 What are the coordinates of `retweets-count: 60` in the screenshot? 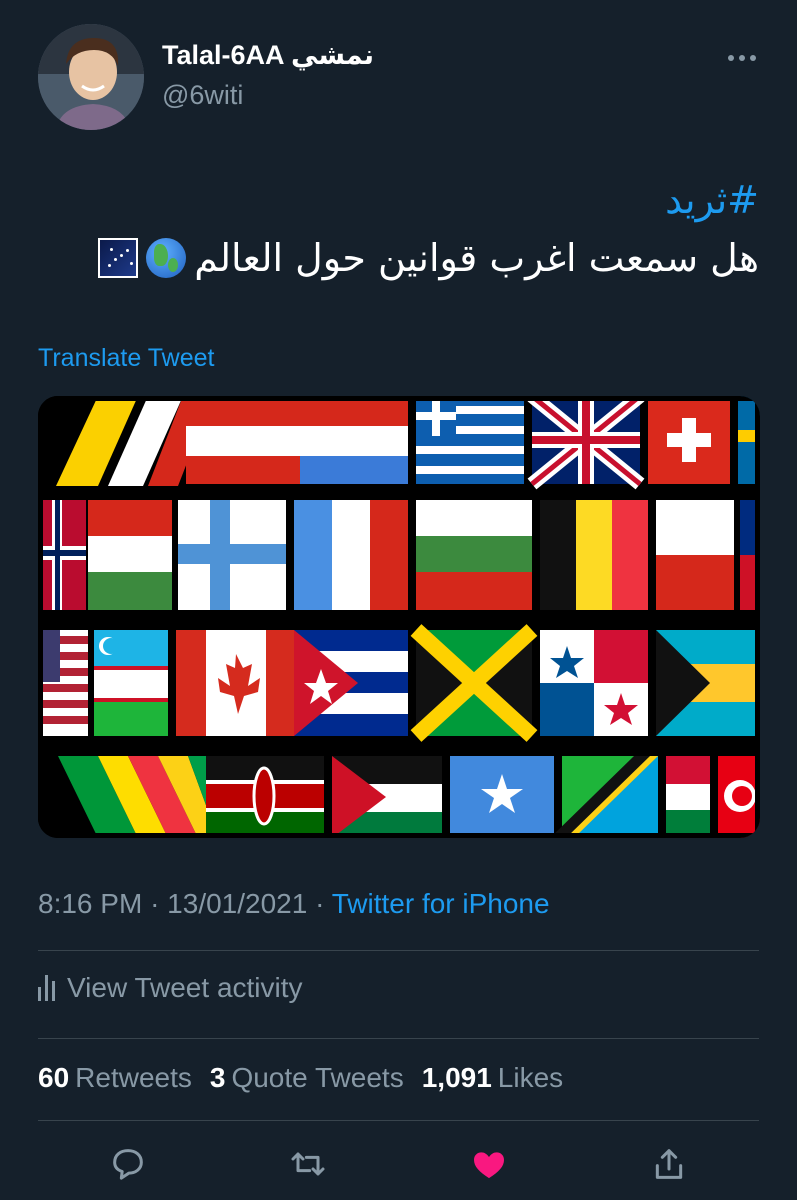 It's located at (54, 1077).